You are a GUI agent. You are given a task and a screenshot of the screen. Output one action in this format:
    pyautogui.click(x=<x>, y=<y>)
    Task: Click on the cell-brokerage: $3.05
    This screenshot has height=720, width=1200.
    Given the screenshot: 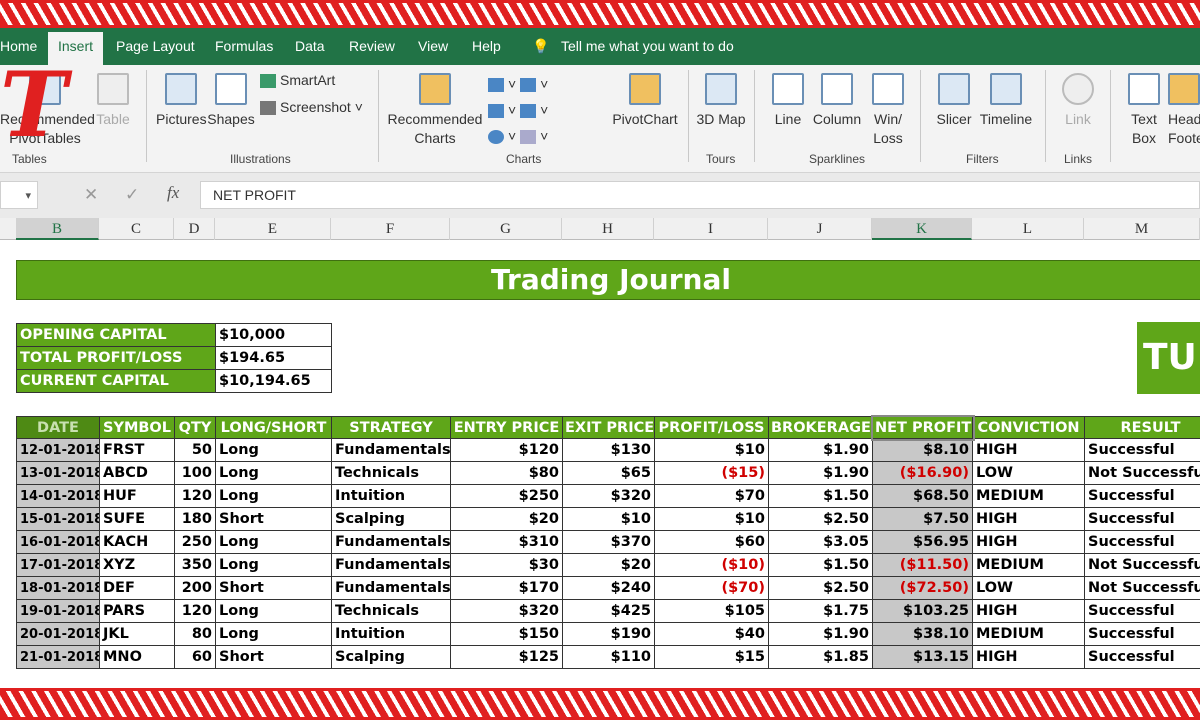 What is the action you would take?
    pyautogui.click(x=820, y=542)
    